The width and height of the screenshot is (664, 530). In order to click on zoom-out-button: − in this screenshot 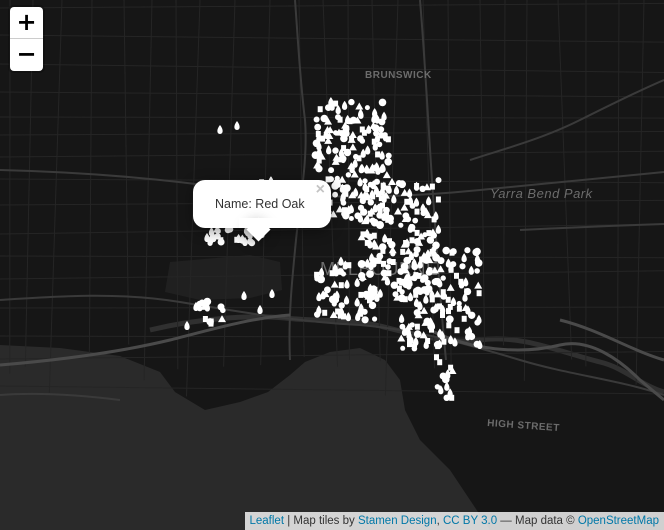, I will do `click(26, 55)`.